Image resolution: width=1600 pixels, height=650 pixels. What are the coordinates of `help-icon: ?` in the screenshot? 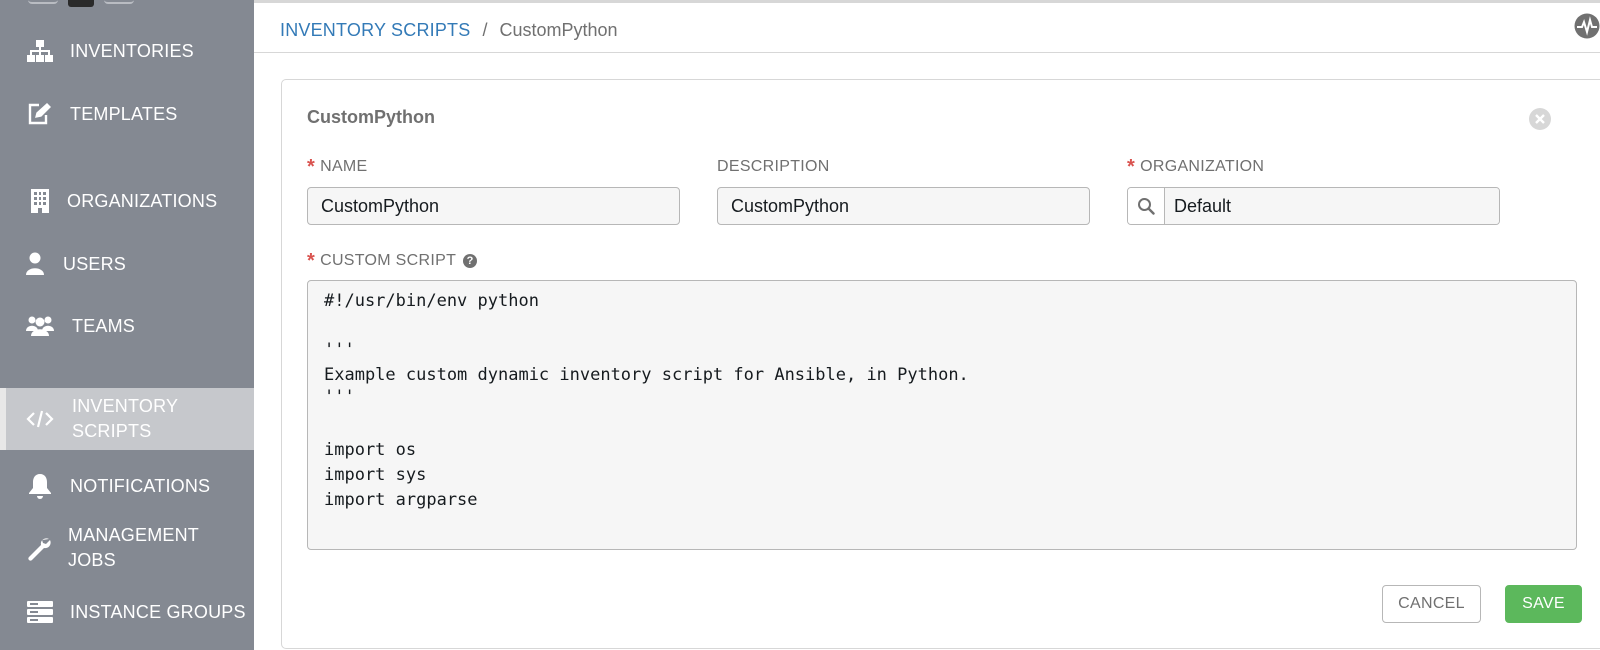 It's located at (470, 261).